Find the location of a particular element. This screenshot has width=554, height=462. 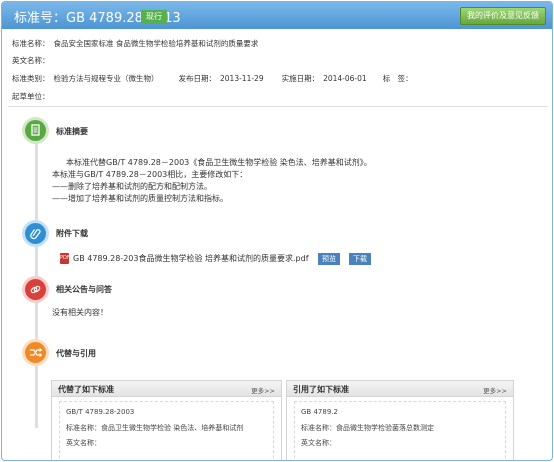

divider is located at coordinates (278, 106).